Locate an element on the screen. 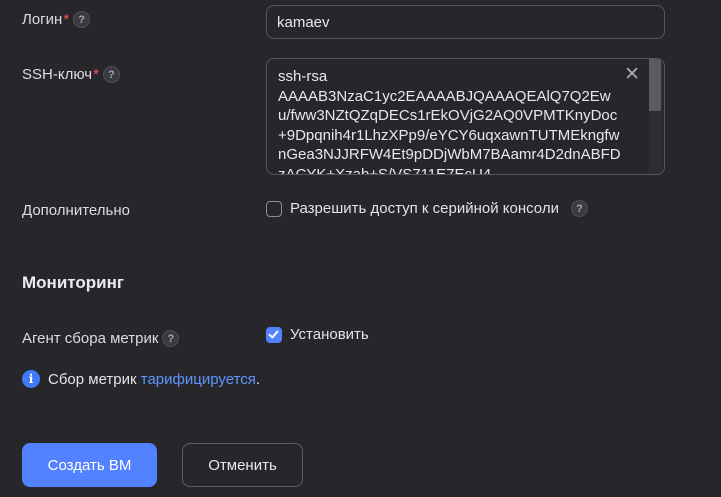 This screenshot has width=721, height=497. ssh-key-label: SSH-ключ * ? is located at coordinates (71, 74).